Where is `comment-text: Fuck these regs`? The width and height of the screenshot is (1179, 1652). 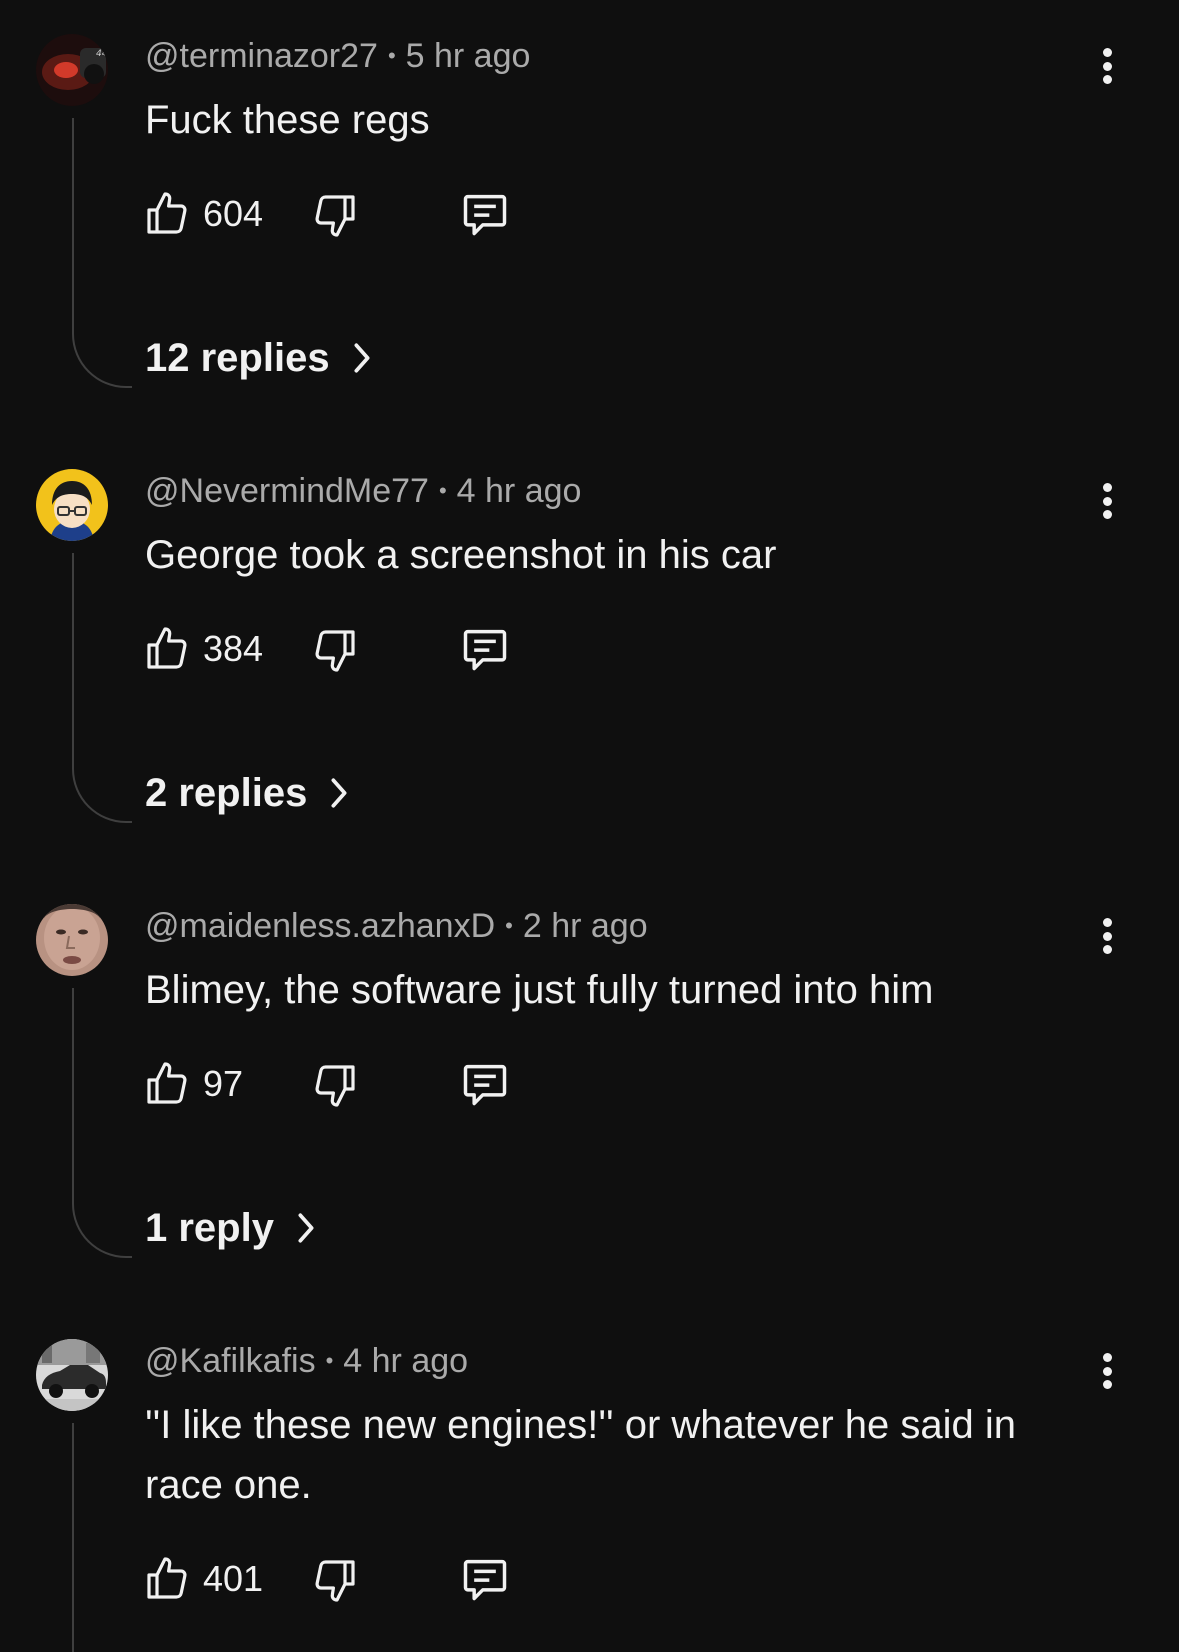 comment-text: Fuck these regs is located at coordinates (287, 120).